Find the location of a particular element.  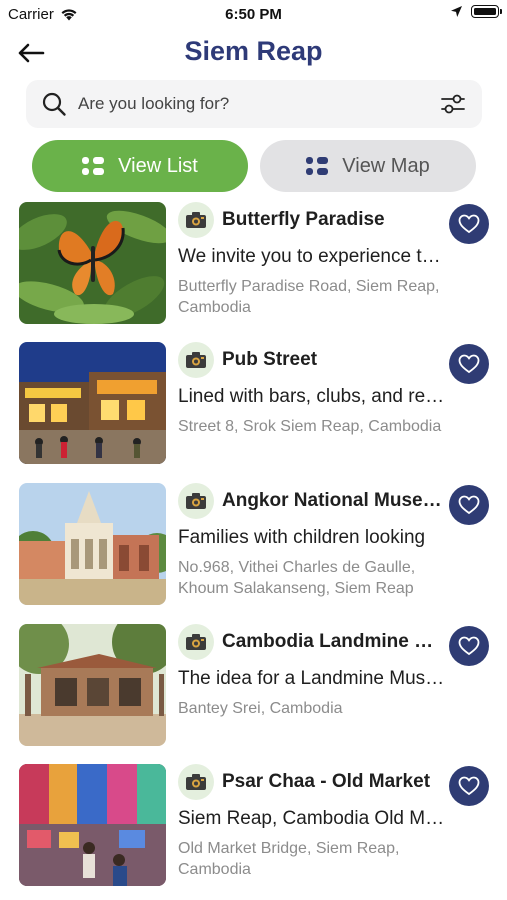

place-description: We invite you to experience the beauty is located at coordinates (312, 256).